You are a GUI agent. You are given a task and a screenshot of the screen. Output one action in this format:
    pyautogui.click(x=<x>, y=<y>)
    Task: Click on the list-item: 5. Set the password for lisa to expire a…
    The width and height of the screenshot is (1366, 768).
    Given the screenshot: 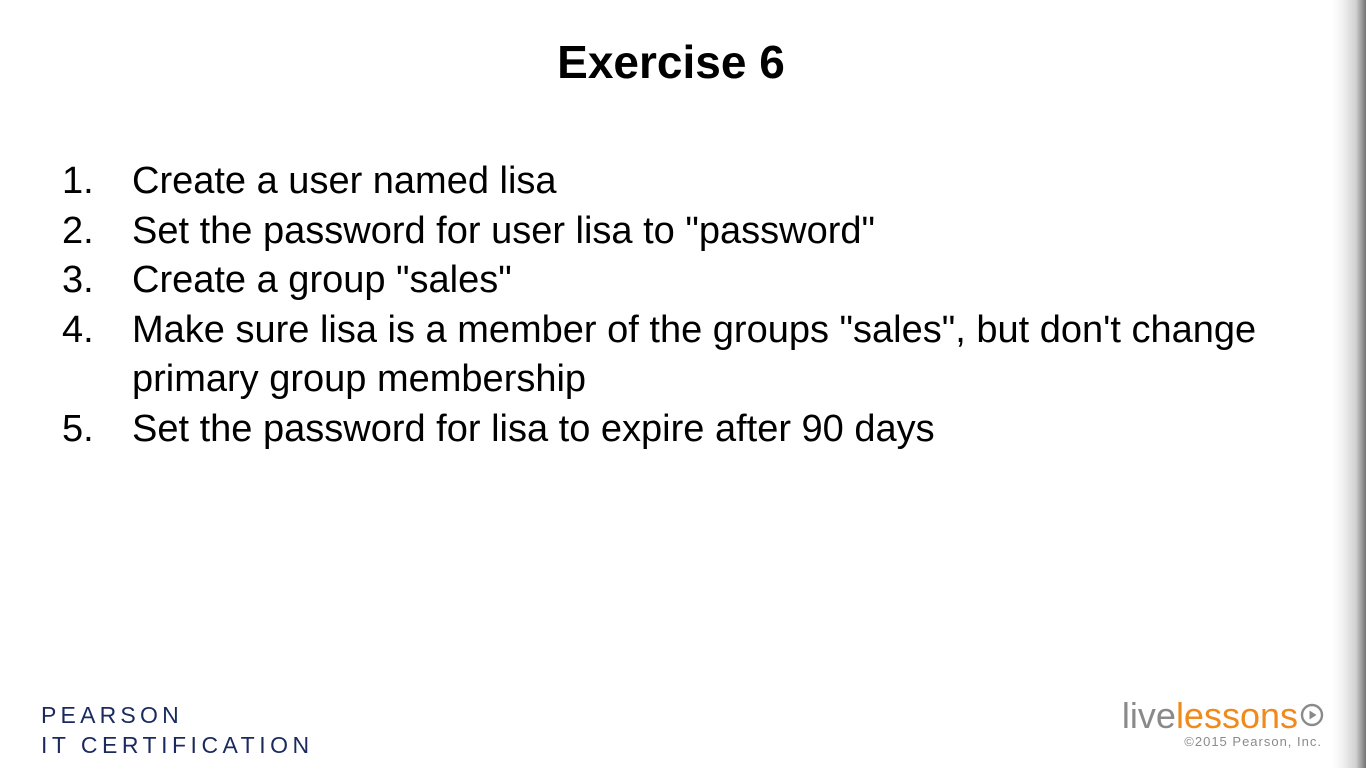 What is the action you would take?
    pyautogui.click(x=672, y=430)
    